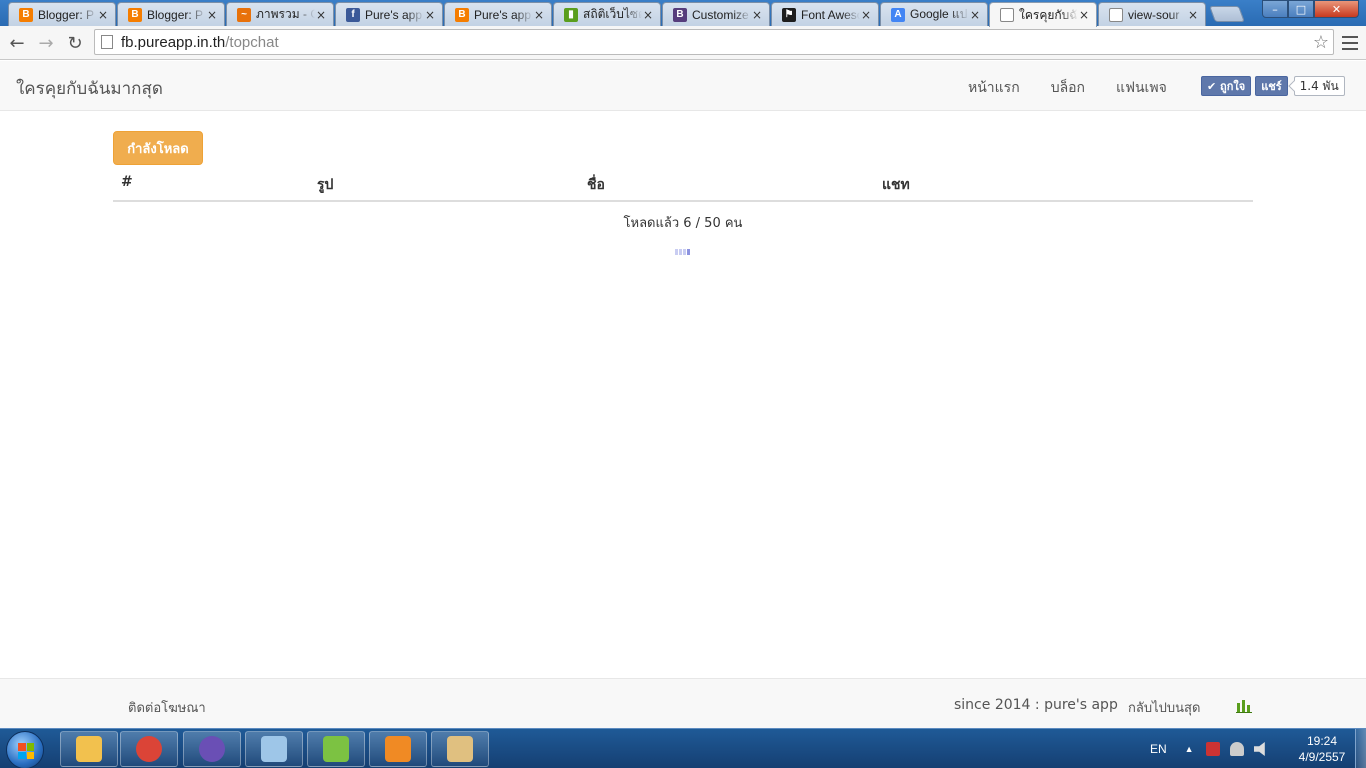 This screenshot has height=768, width=1366. Describe the element at coordinates (612, 14) in the screenshot. I see `tab-title: สถิติเว็บไซต์` at that location.